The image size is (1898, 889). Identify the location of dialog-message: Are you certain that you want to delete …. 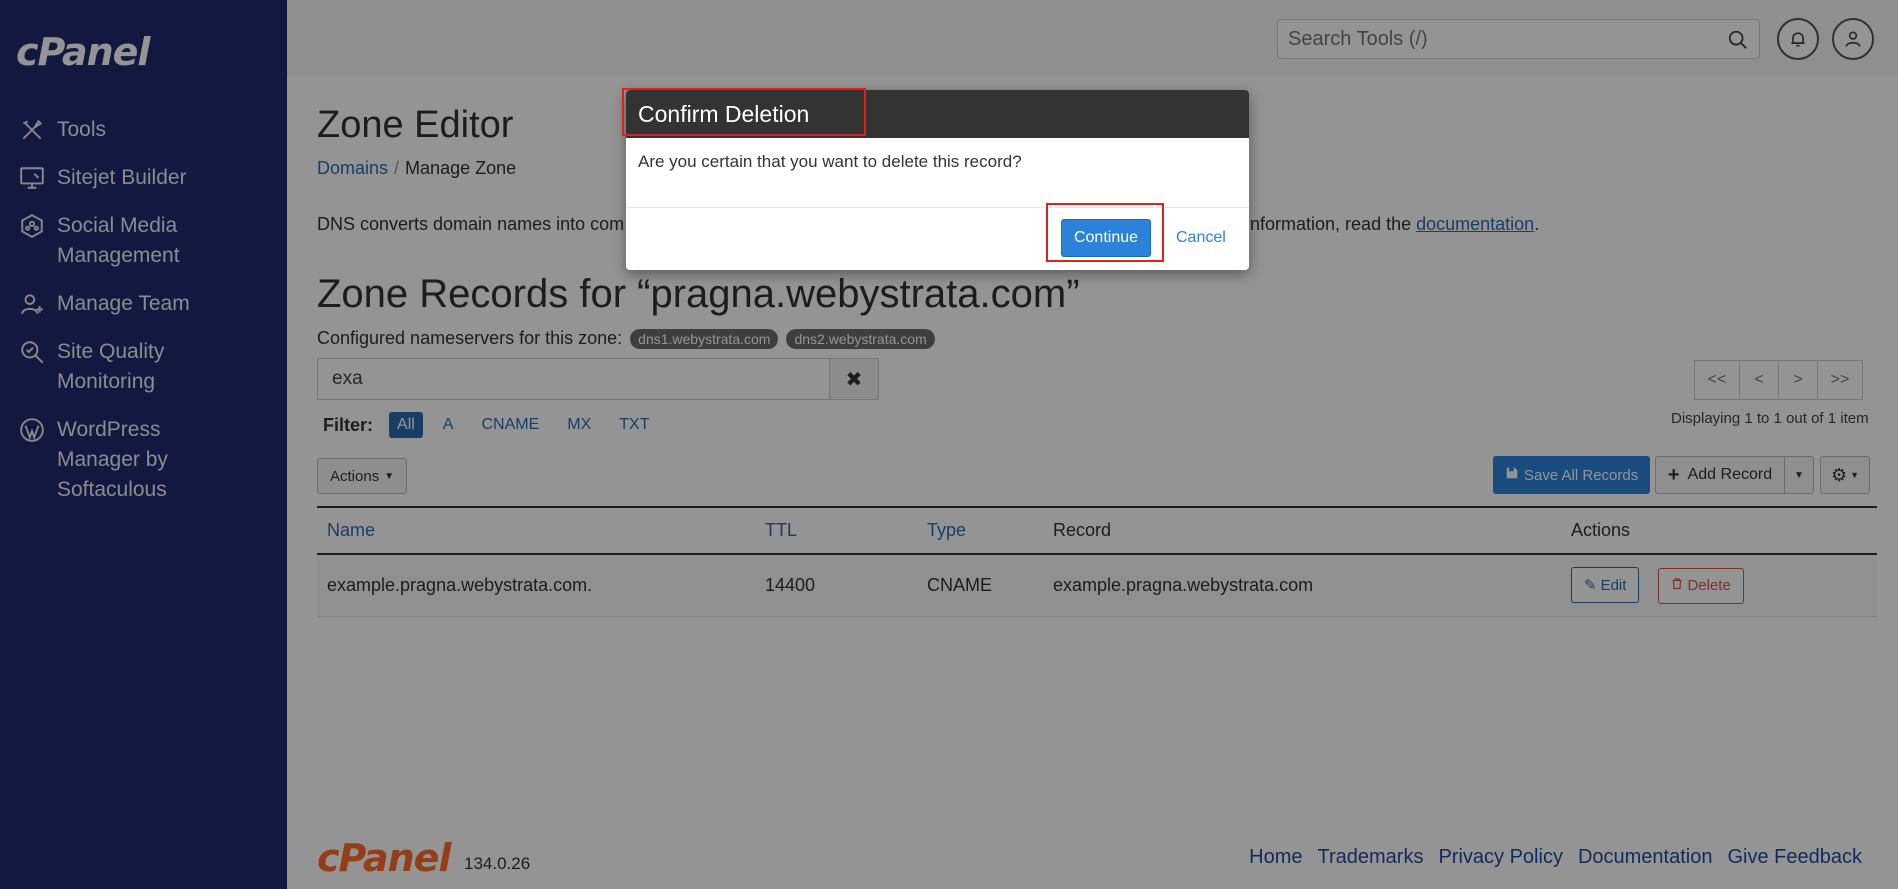
(937, 173).